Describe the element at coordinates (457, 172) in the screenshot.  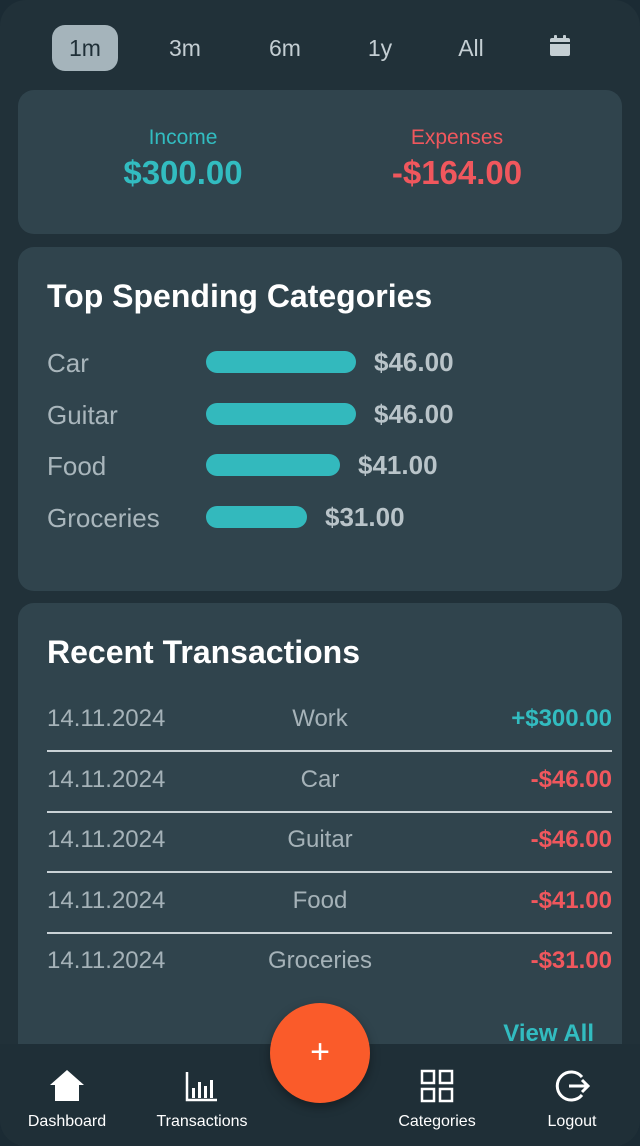
I see `expenses-value: -$164.00` at that location.